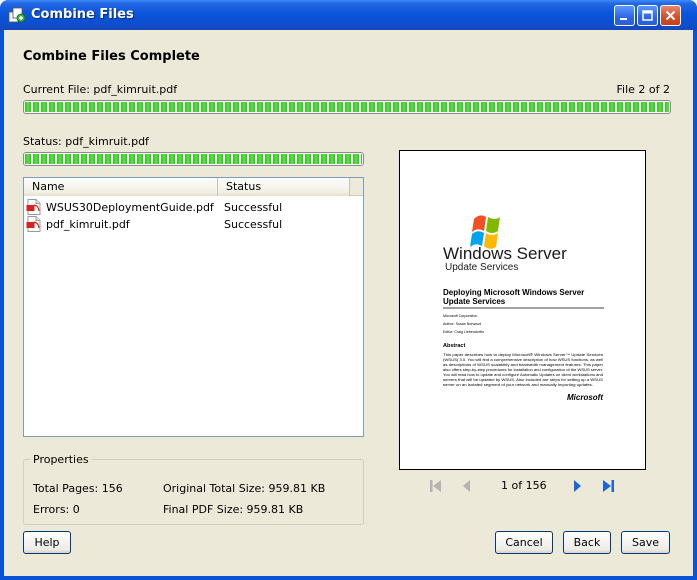 Image resolution: width=697 pixels, height=580 pixels. What do you see at coordinates (643, 89) in the screenshot?
I see `file-count-label: File 2 of 2` at bounding box center [643, 89].